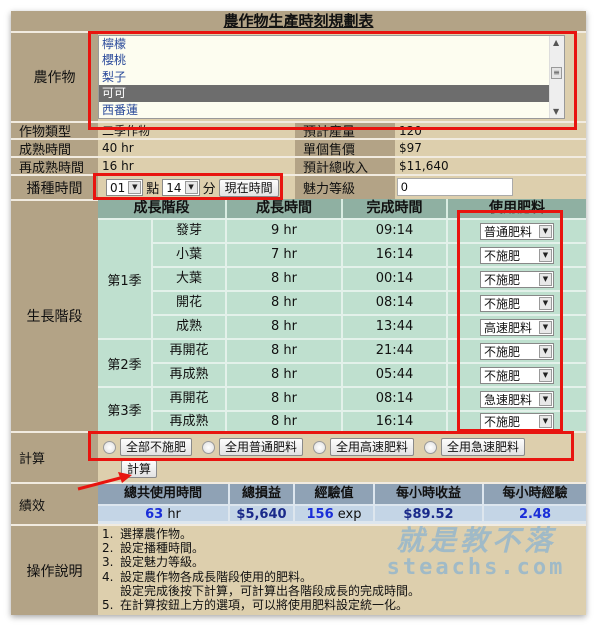 The image size is (600, 625). I want to click on header-profit-per-hour: 每小時收益, so click(429, 494).